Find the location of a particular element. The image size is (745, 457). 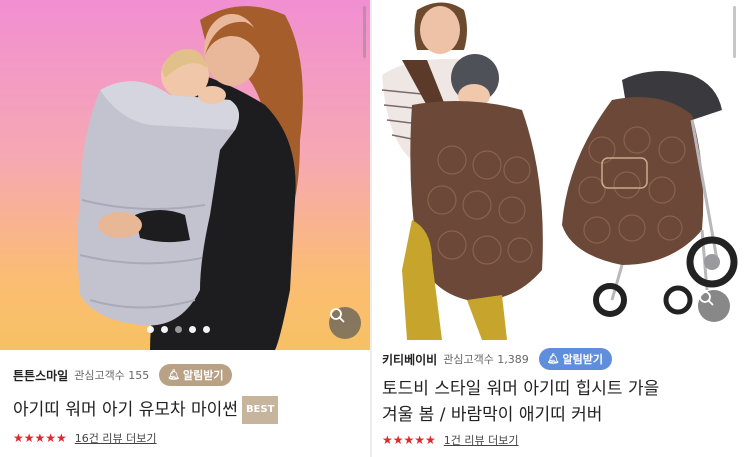

product-title: 토드비 스타일 워머 아기띠 힙시트 가을 겨울 봄 / 바람막이 애기띠 커버 is located at coordinates (563, 402).